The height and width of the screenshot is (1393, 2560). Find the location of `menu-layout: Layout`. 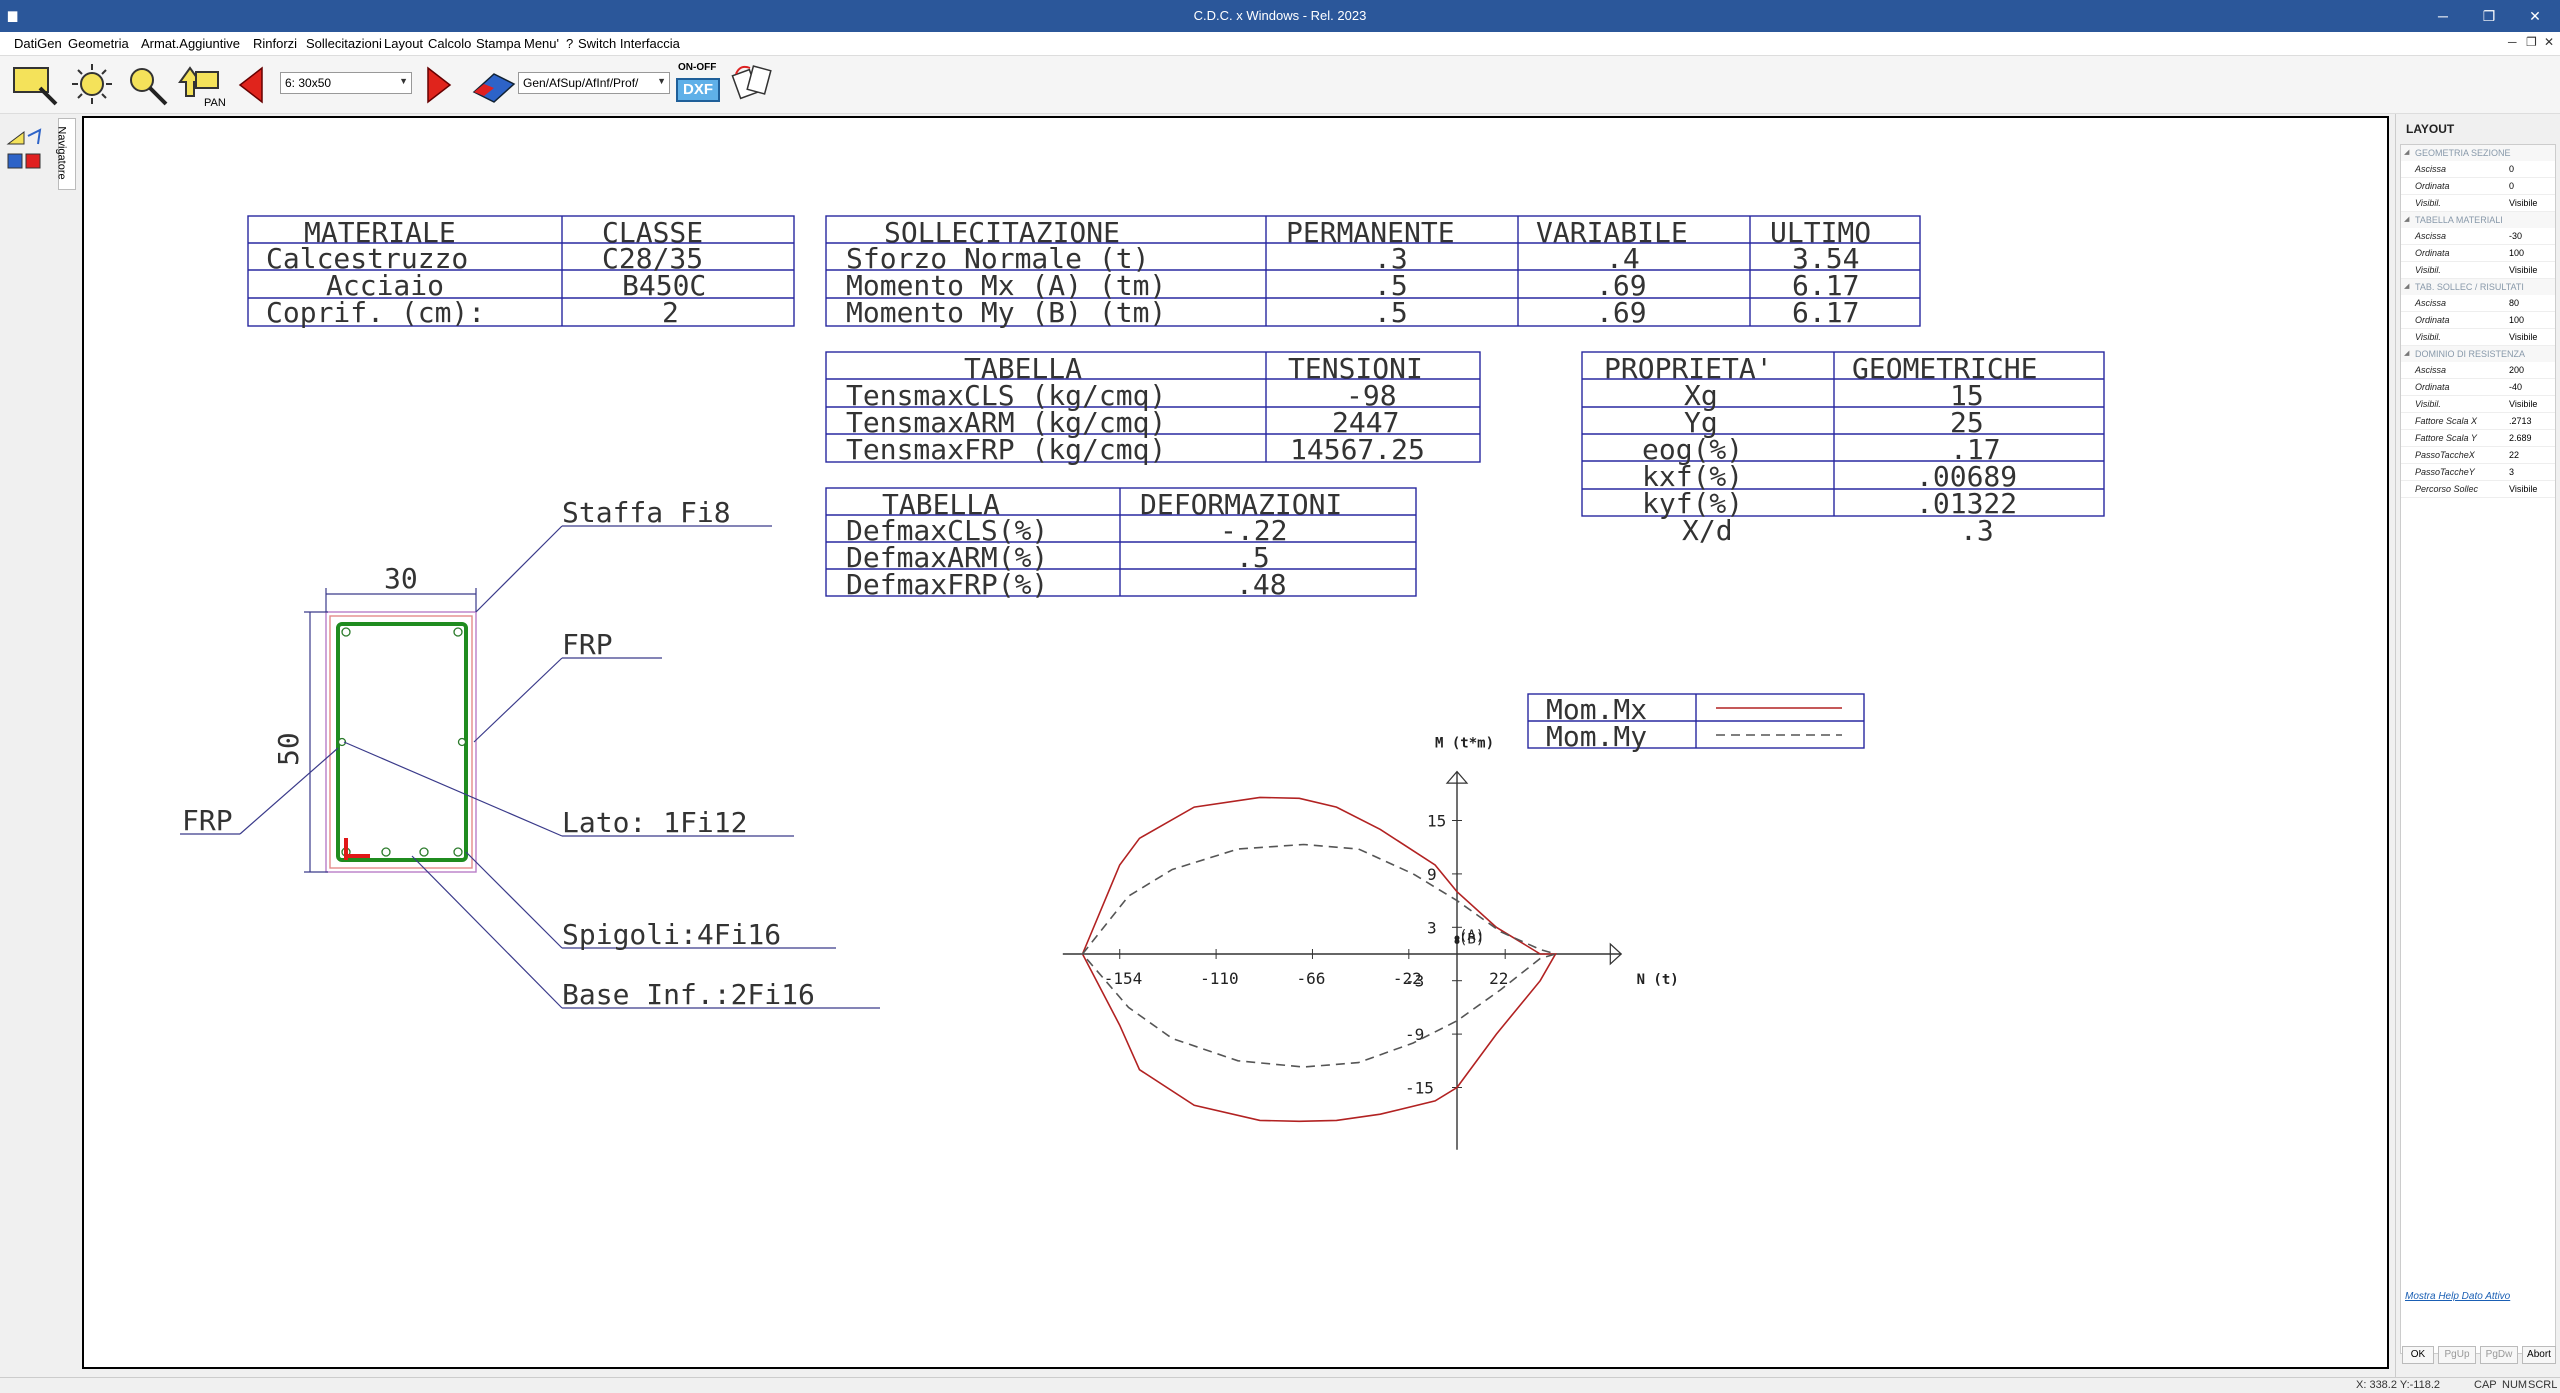

menu-layout: Layout is located at coordinates (403, 43).